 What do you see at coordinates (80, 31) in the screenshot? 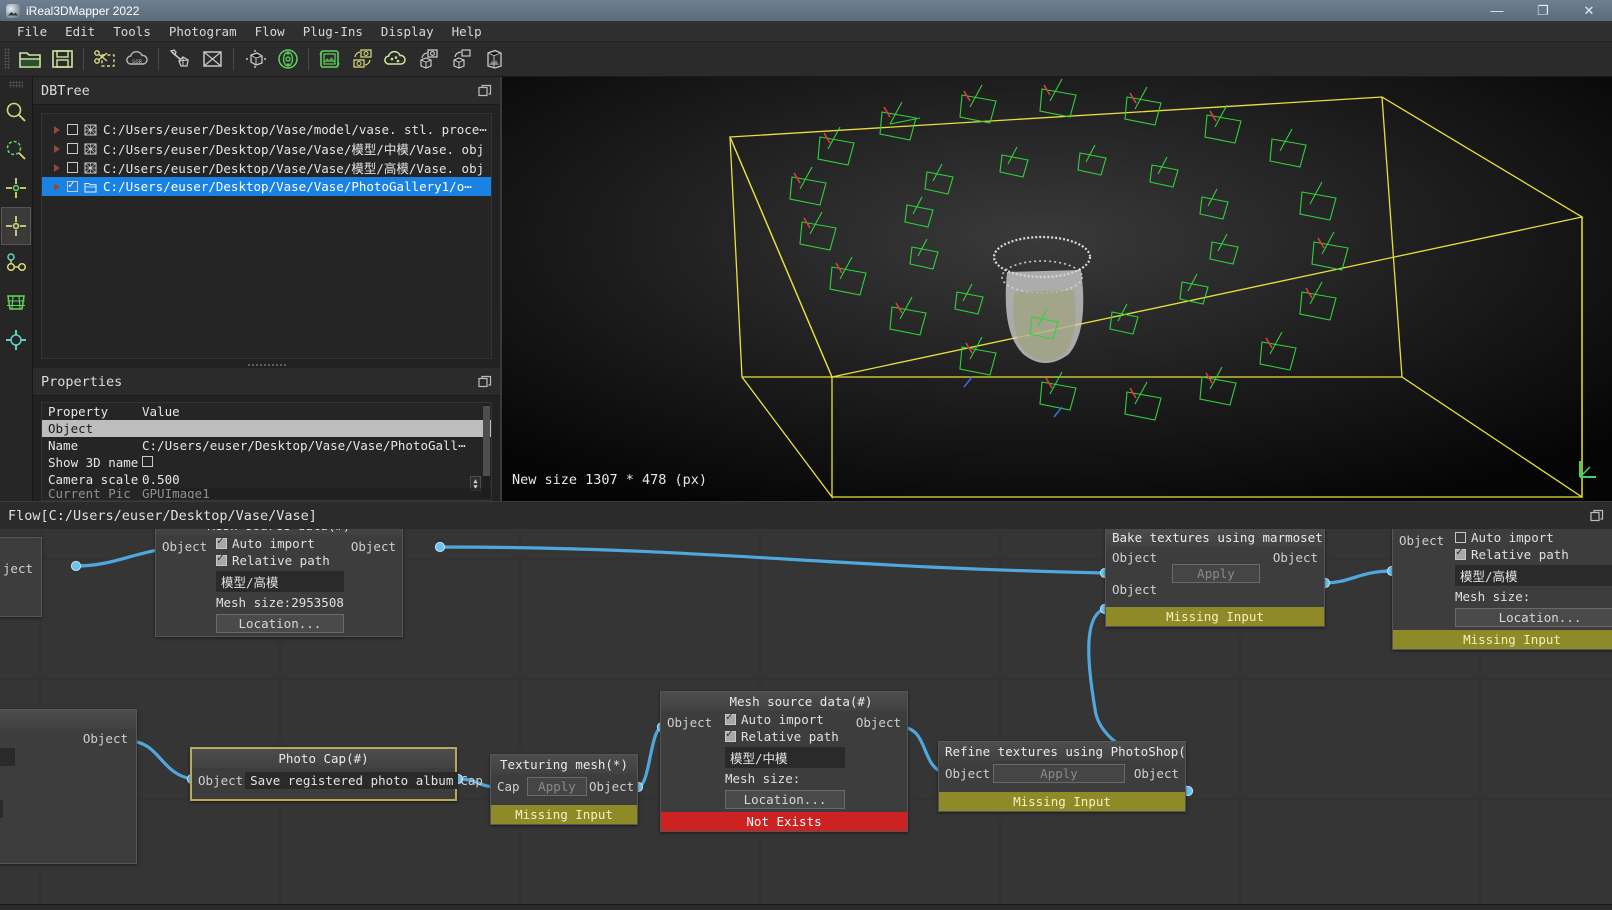
I see `menu-item-edit: Edit` at bounding box center [80, 31].